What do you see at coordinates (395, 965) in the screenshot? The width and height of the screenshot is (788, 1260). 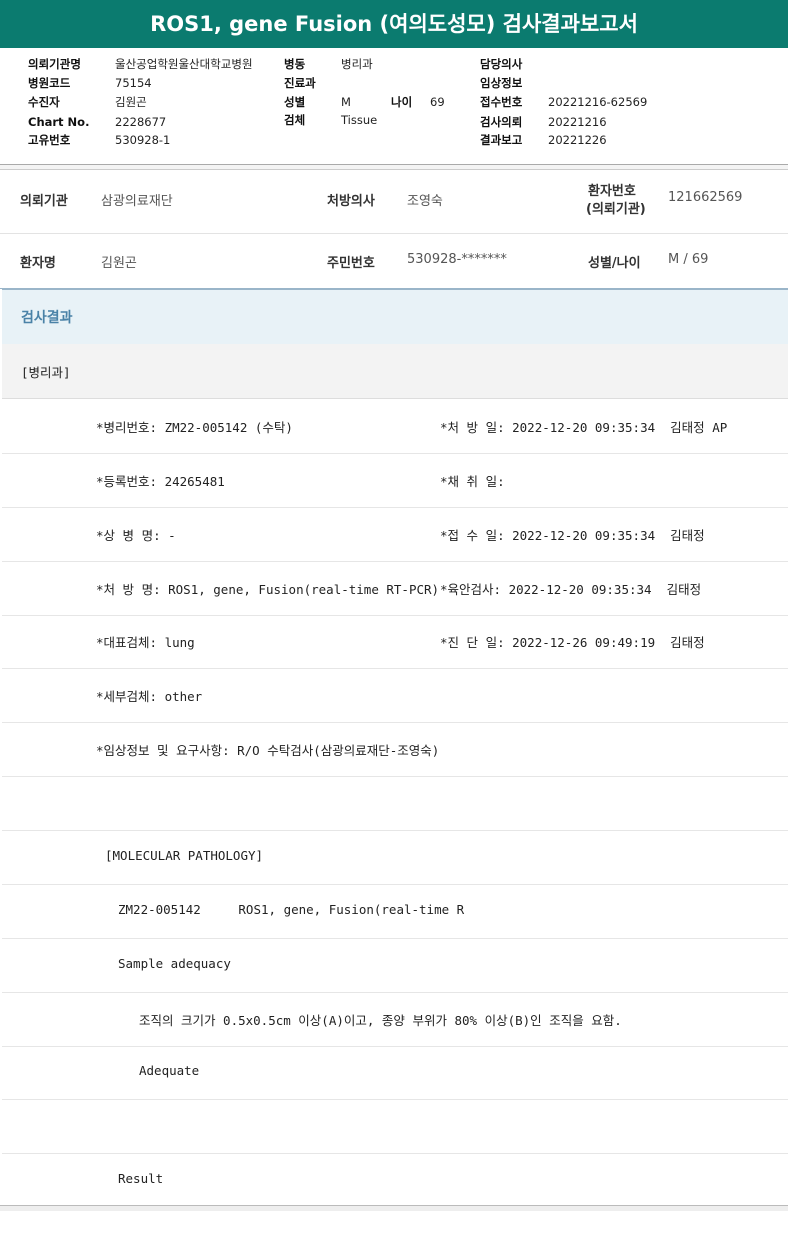 I see `result-row: Sample adequacy` at bounding box center [395, 965].